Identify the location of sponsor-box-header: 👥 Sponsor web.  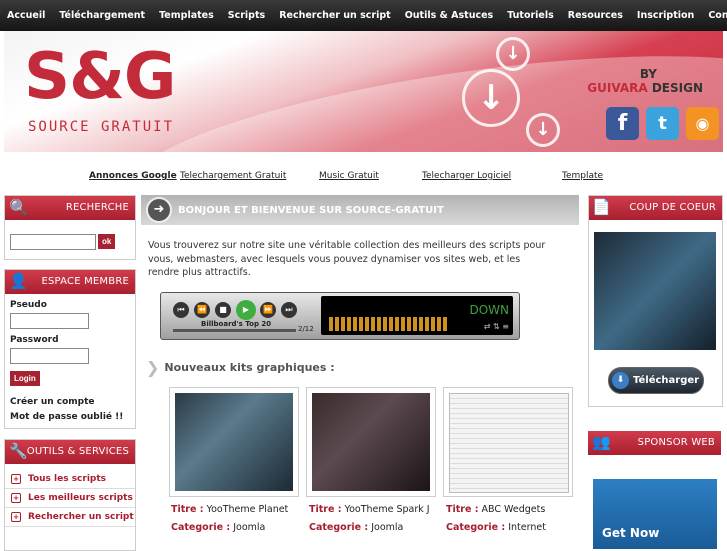
(654, 443).